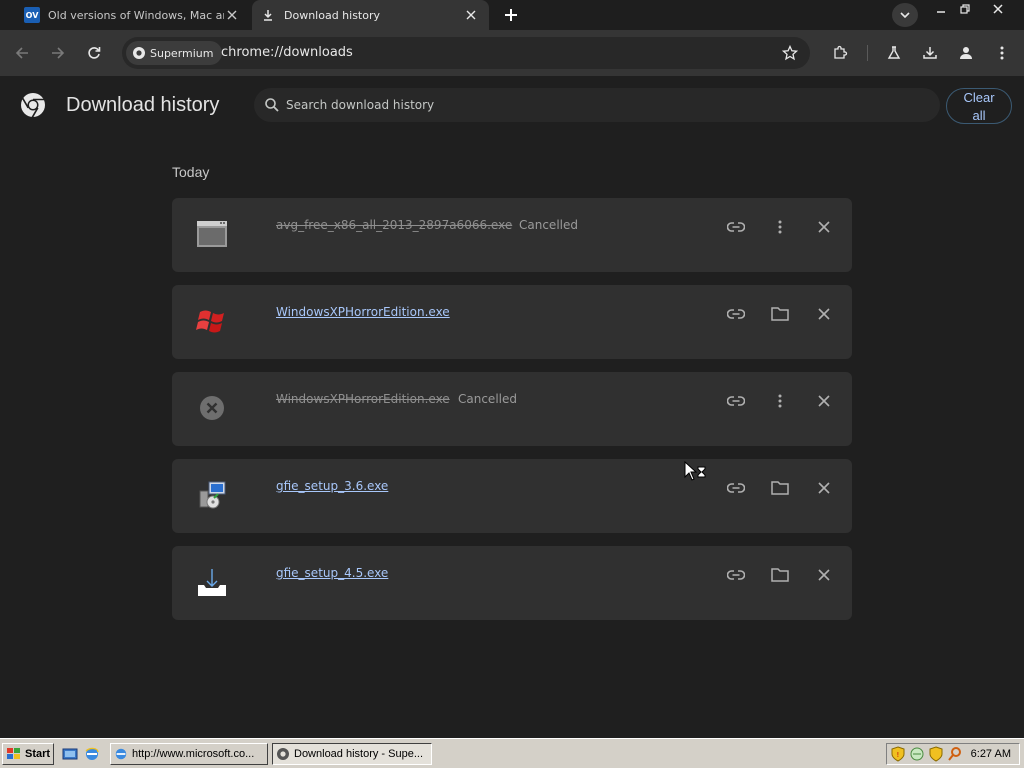 Image resolution: width=1024 pixels, height=768 pixels. What do you see at coordinates (370, 15) in the screenshot?
I see `tab-download-history: Download history` at bounding box center [370, 15].